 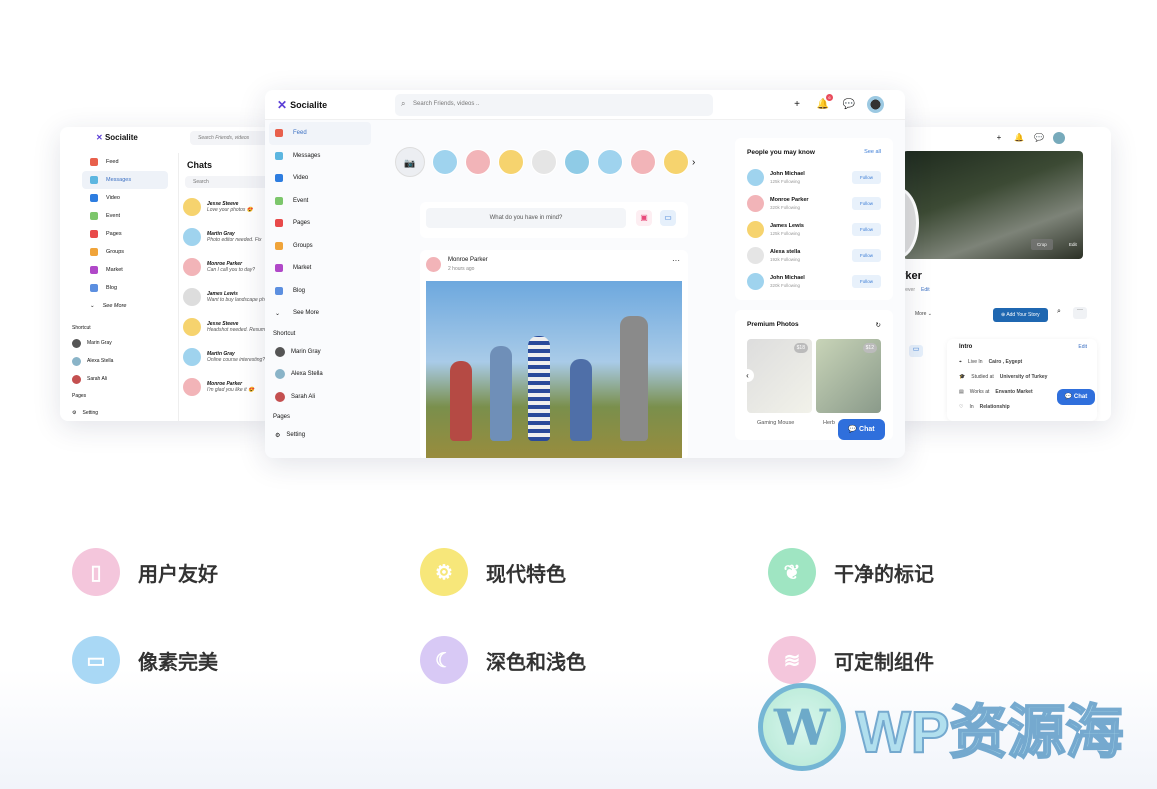 I want to click on add-story-button: ⊕ Add Your Story, so click(x=1020, y=315).